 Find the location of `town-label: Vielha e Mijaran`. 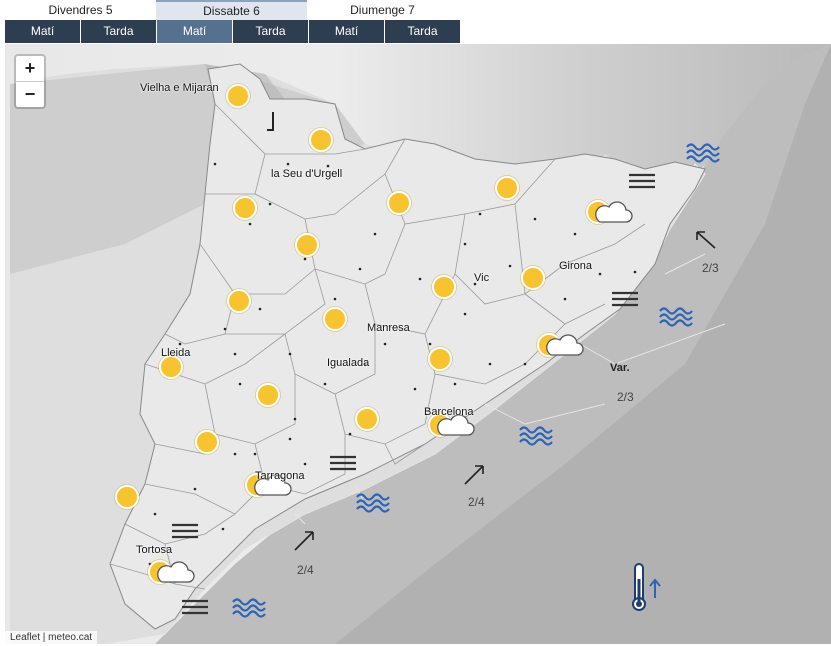

town-label: Vielha e Mijaran is located at coordinates (179, 88).